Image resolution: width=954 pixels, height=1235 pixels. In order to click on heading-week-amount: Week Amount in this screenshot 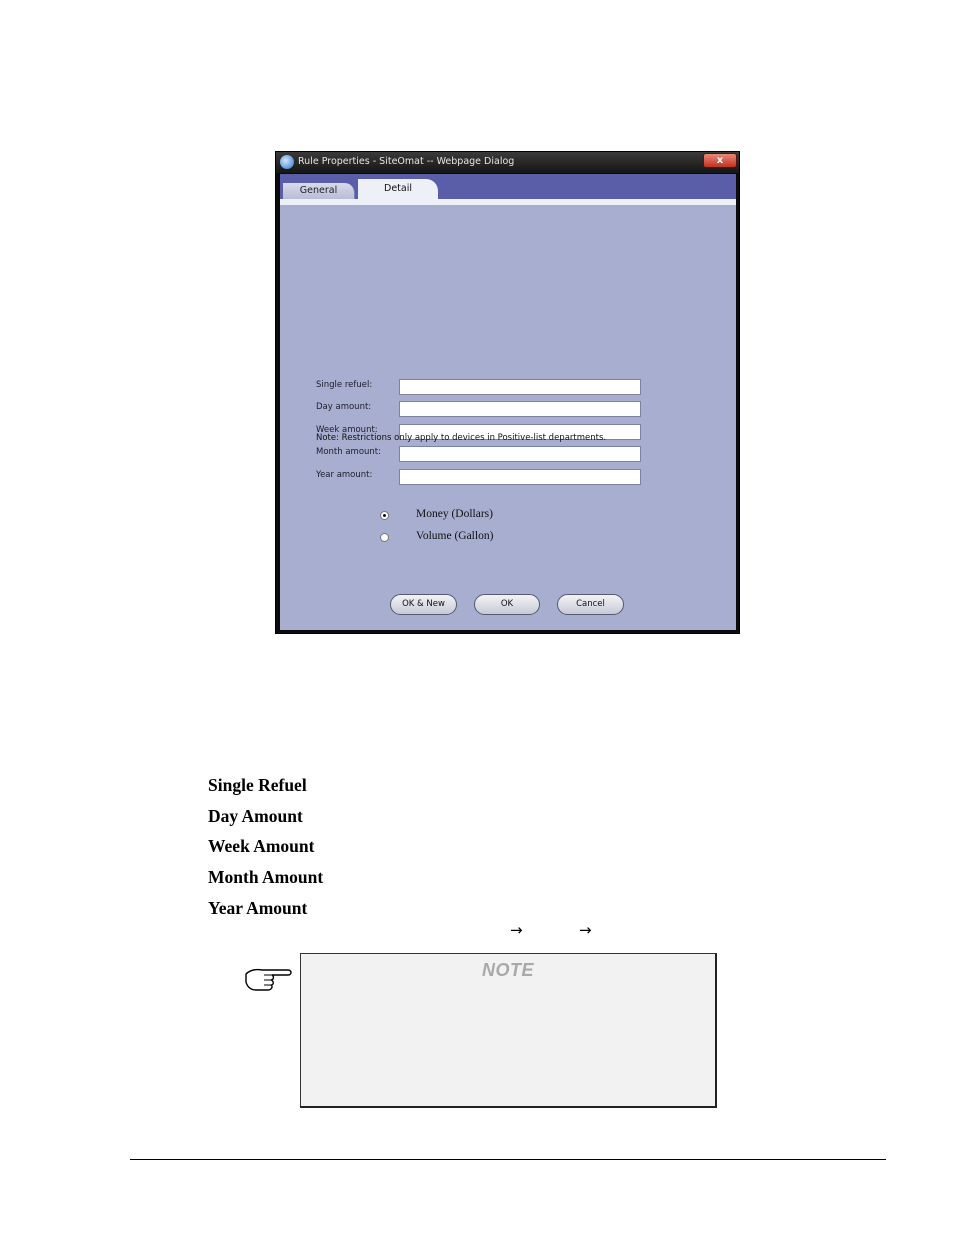, I will do `click(261, 846)`.